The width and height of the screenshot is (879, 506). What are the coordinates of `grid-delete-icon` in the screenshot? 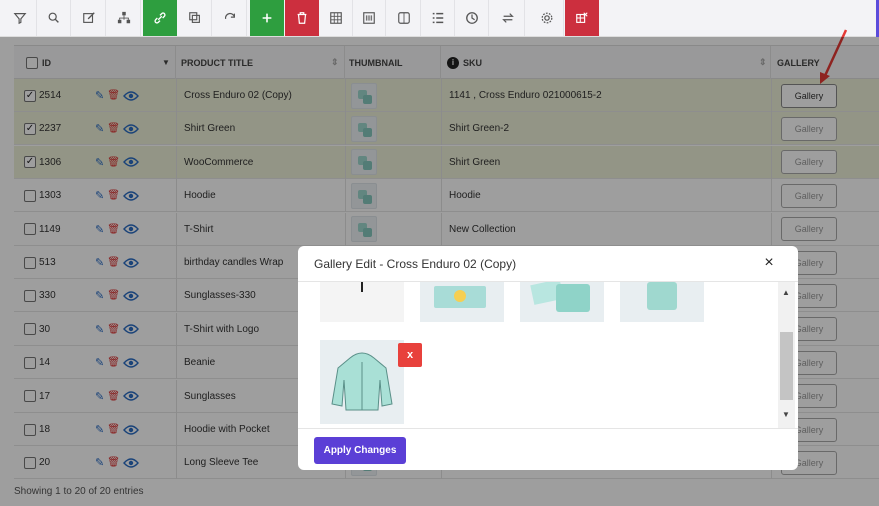 It's located at (582, 17).